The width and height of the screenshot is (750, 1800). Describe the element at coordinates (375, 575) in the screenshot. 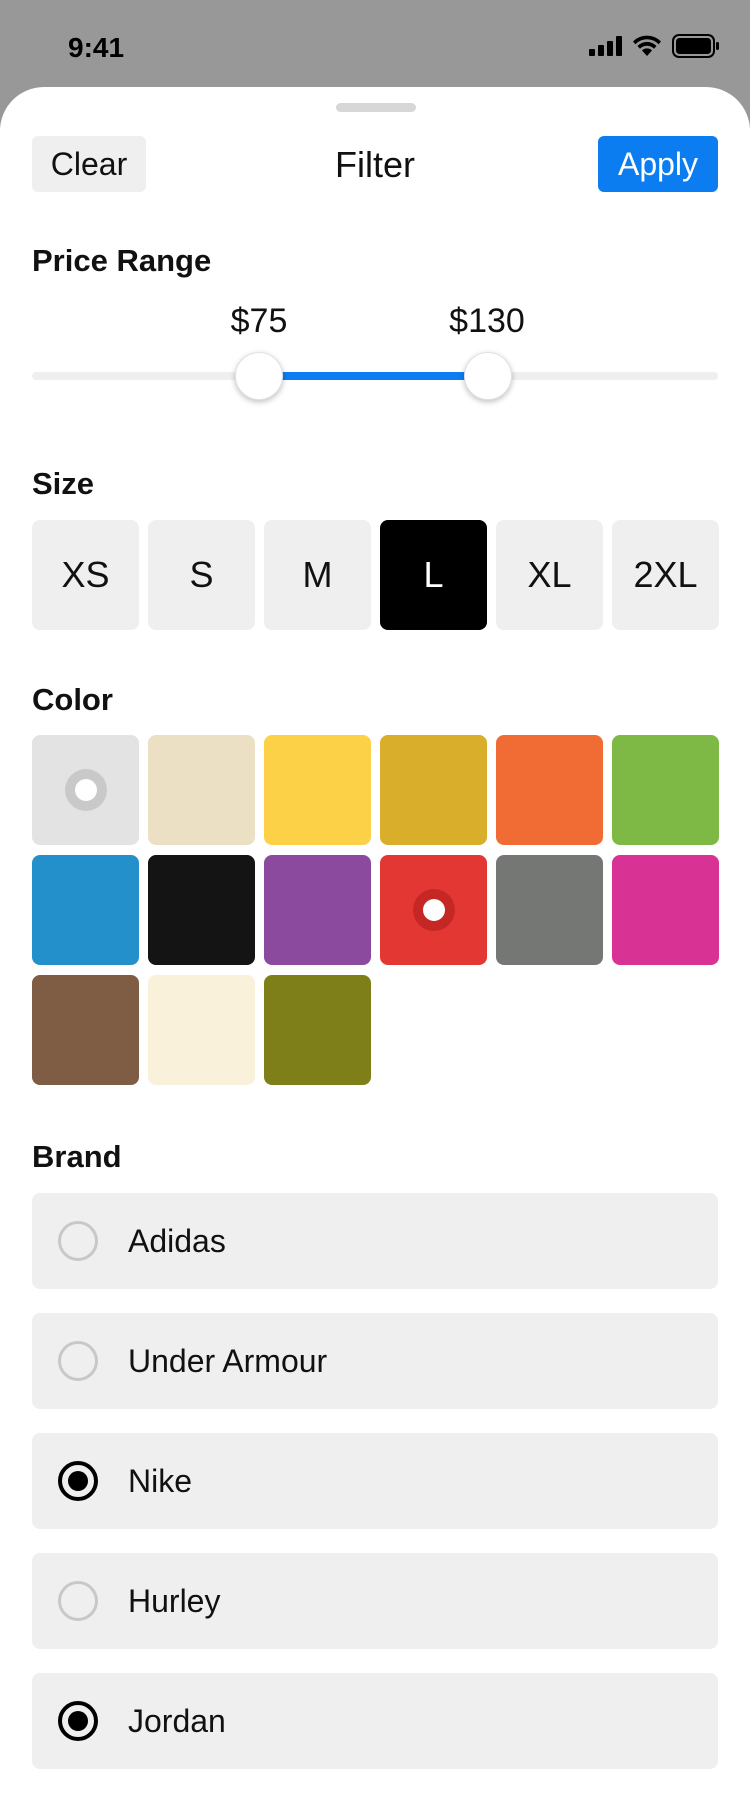

I see `size-options: XS S M L XL 2XL` at that location.